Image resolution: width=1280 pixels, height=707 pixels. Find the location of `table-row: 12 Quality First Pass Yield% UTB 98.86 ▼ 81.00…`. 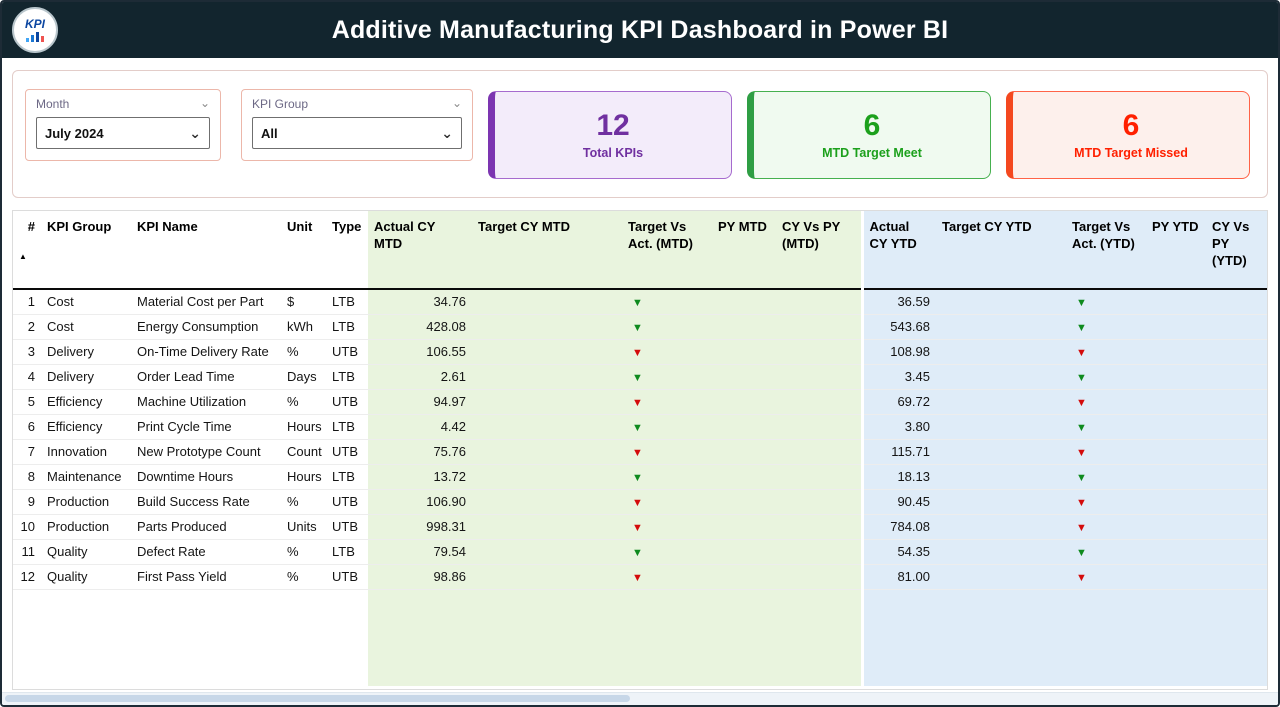

table-row: 12 Quality First Pass Yield% UTB 98.86 ▼ 81.00… is located at coordinates (640, 577).